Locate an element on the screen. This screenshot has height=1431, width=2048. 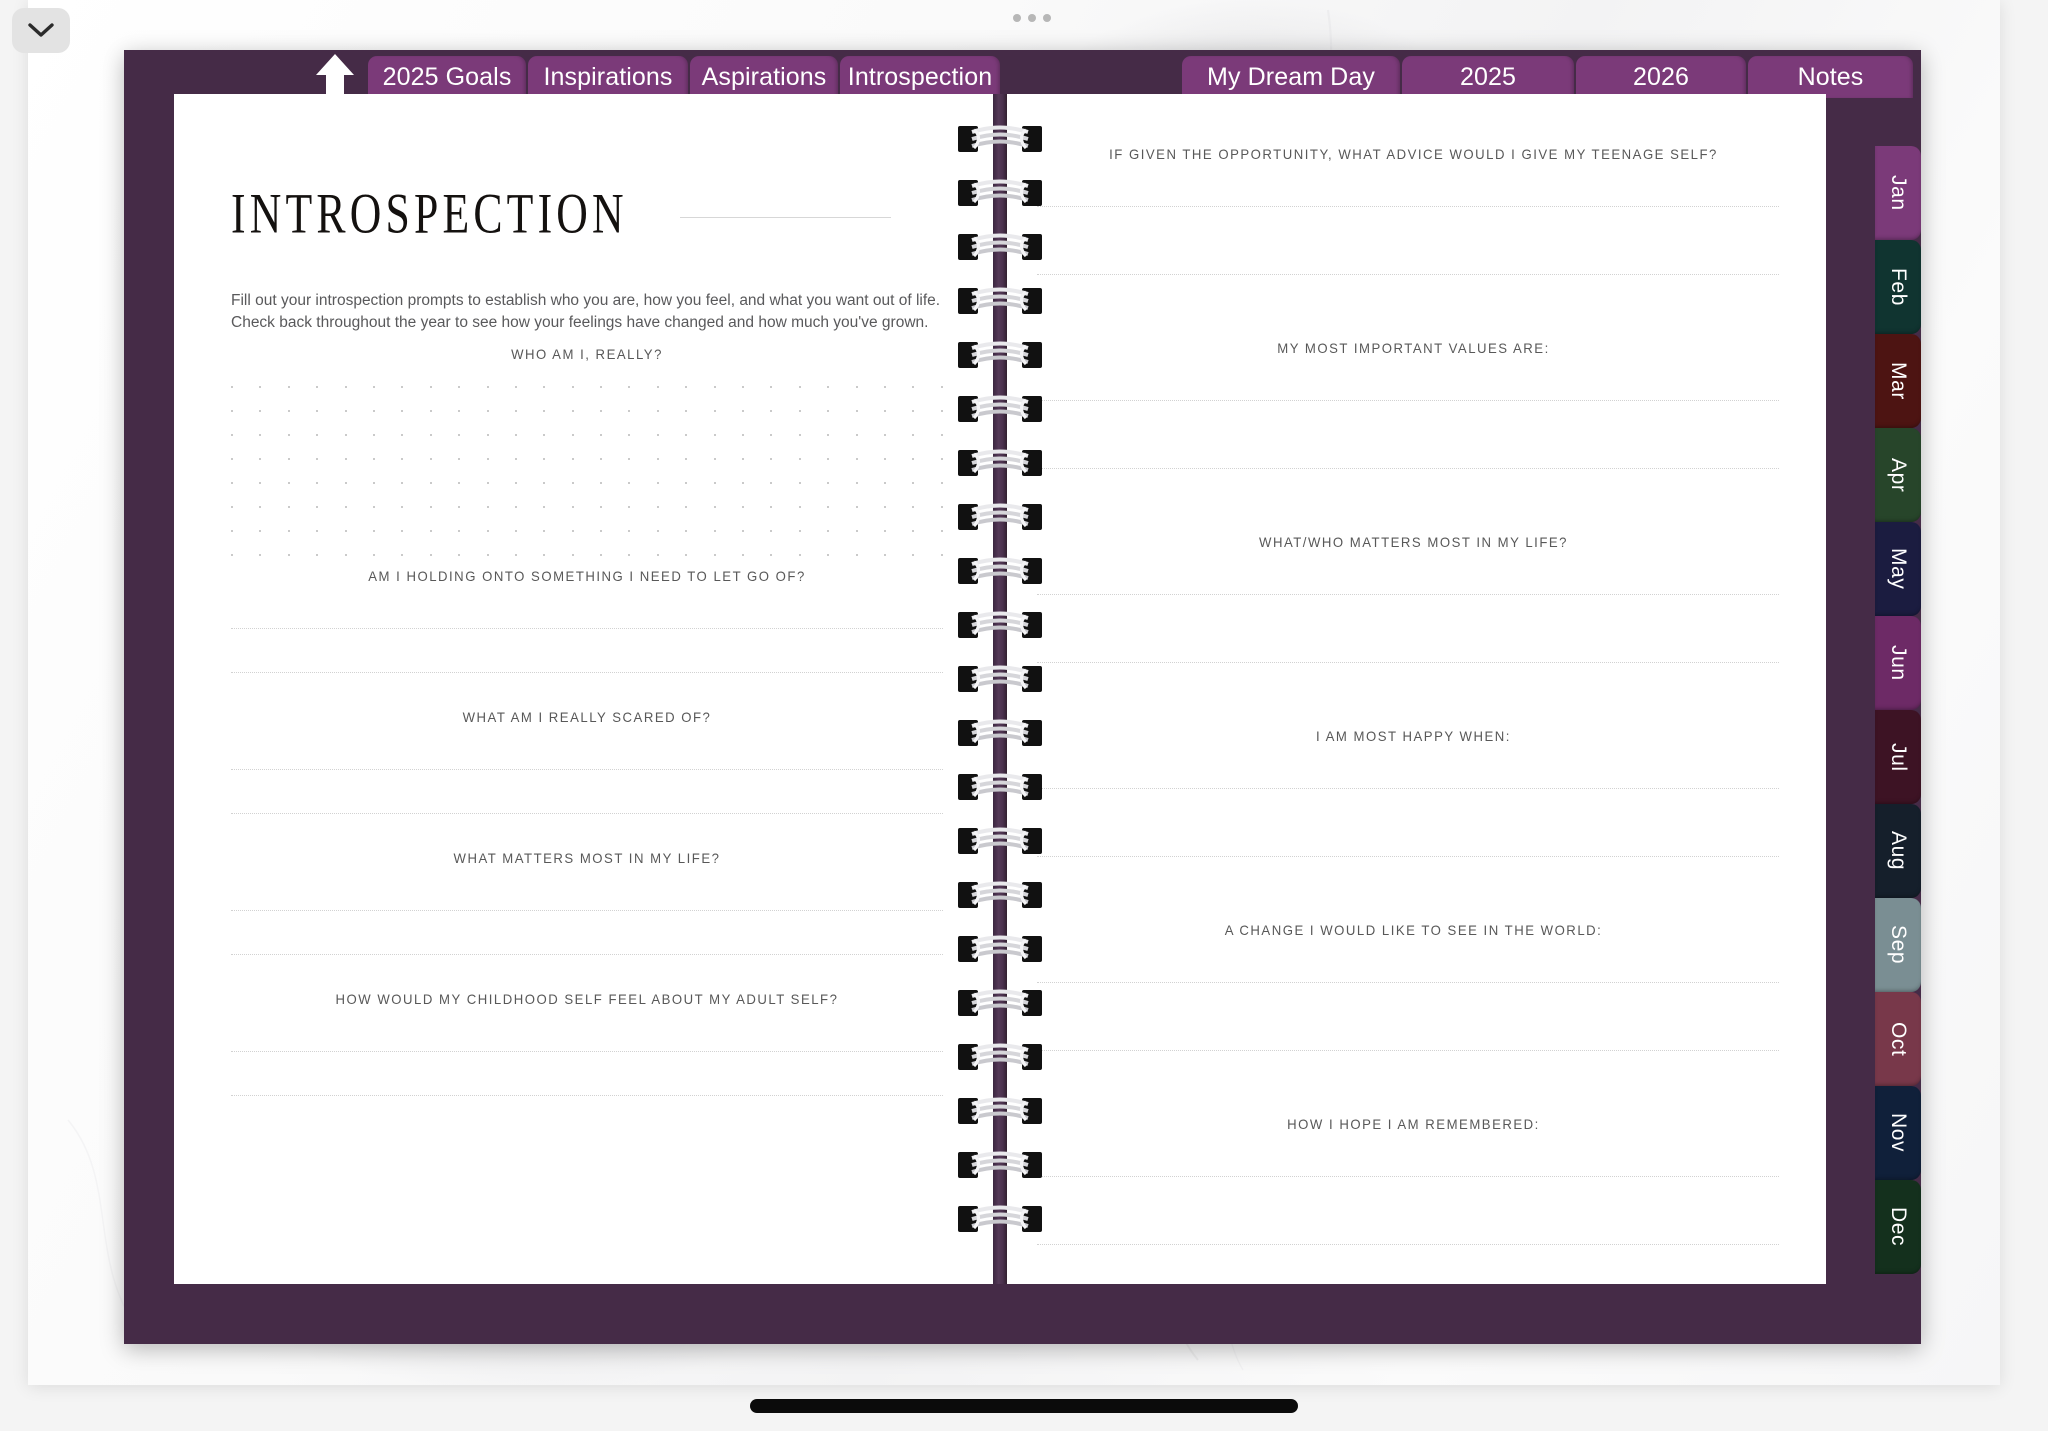
prompt-right-3: I AM MOST HAPPY WHEN: is located at coordinates (1413, 736).